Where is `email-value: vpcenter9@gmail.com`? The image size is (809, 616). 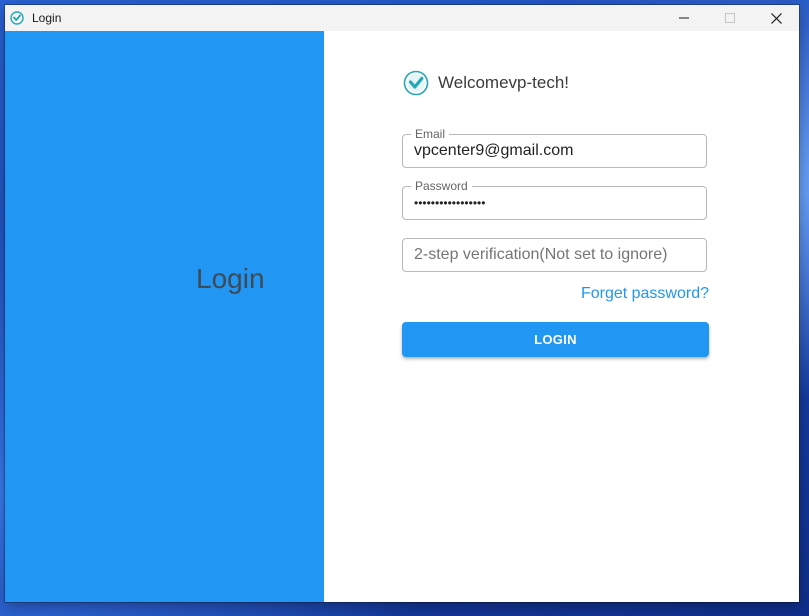
email-value: vpcenter9@gmail.com is located at coordinates (494, 150).